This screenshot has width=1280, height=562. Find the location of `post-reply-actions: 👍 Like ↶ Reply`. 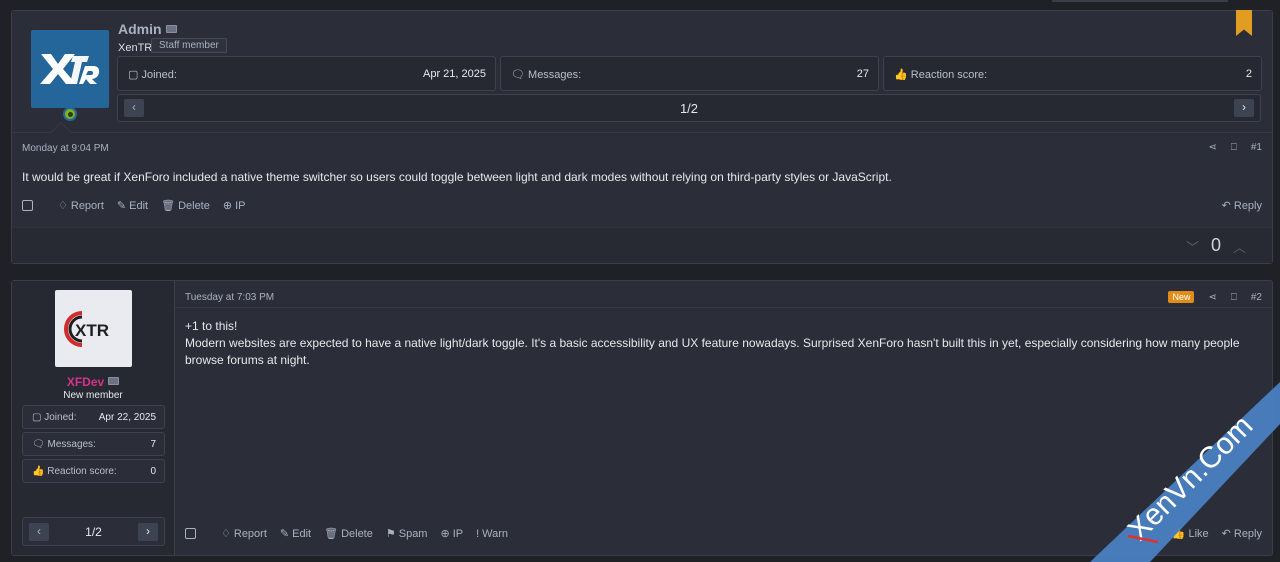

post-reply-actions: 👍 Like ↶ Reply is located at coordinates (1216, 534).